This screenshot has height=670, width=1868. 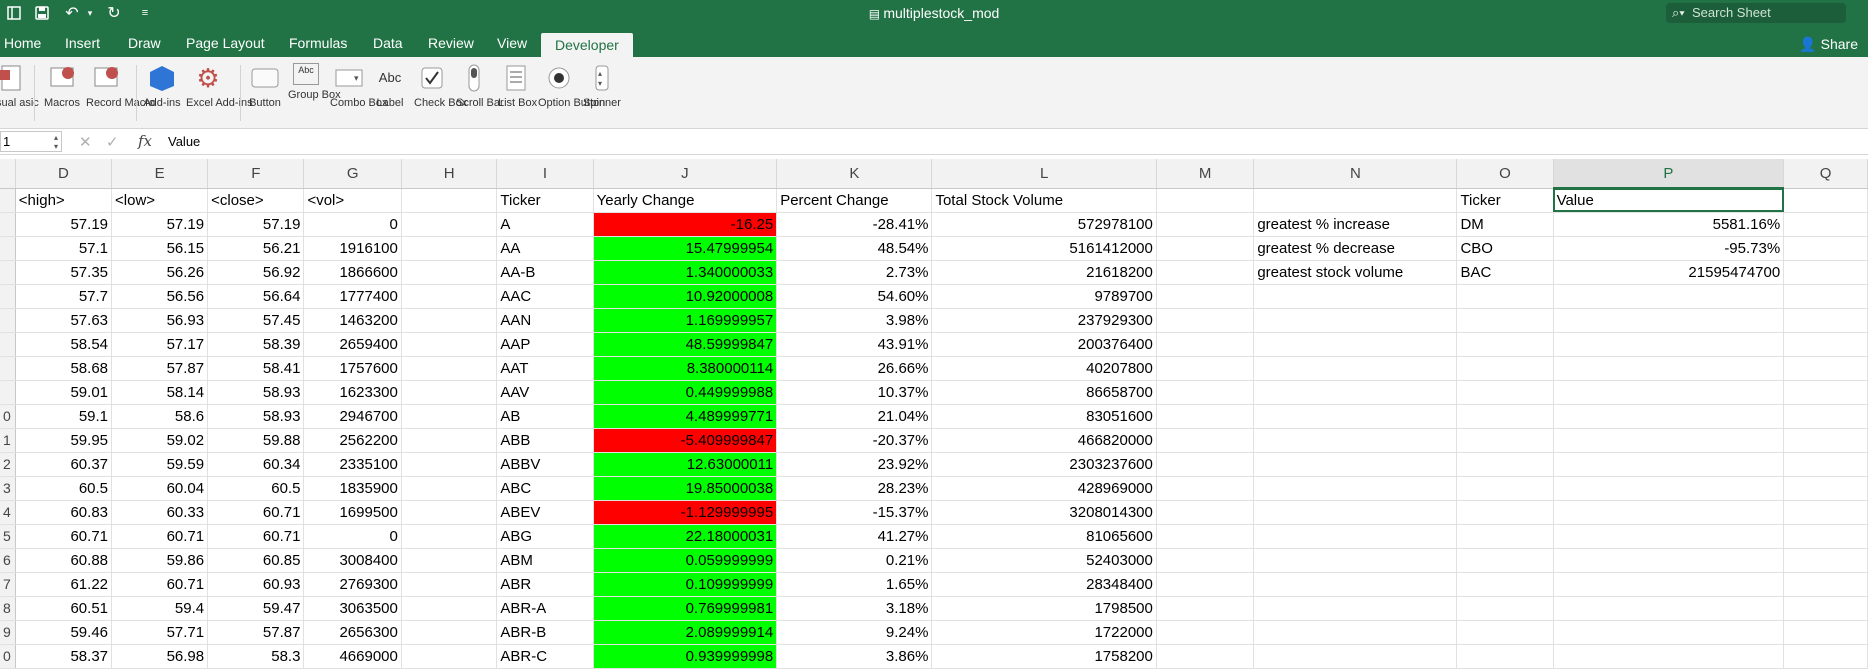 What do you see at coordinates (1044, 200) in the screenshot?
I see `cell-l: Total Stock Volume` at bounding box center [1044, 200].